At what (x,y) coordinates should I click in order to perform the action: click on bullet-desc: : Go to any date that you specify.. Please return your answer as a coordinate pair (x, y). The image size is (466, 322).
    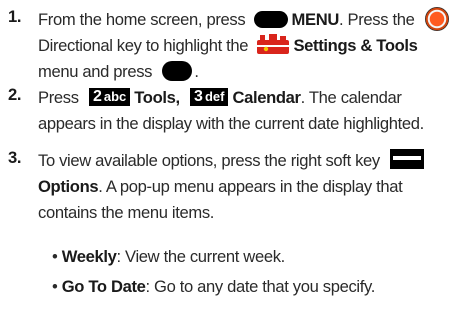
    Looking at the image, I should click on (260, 286).